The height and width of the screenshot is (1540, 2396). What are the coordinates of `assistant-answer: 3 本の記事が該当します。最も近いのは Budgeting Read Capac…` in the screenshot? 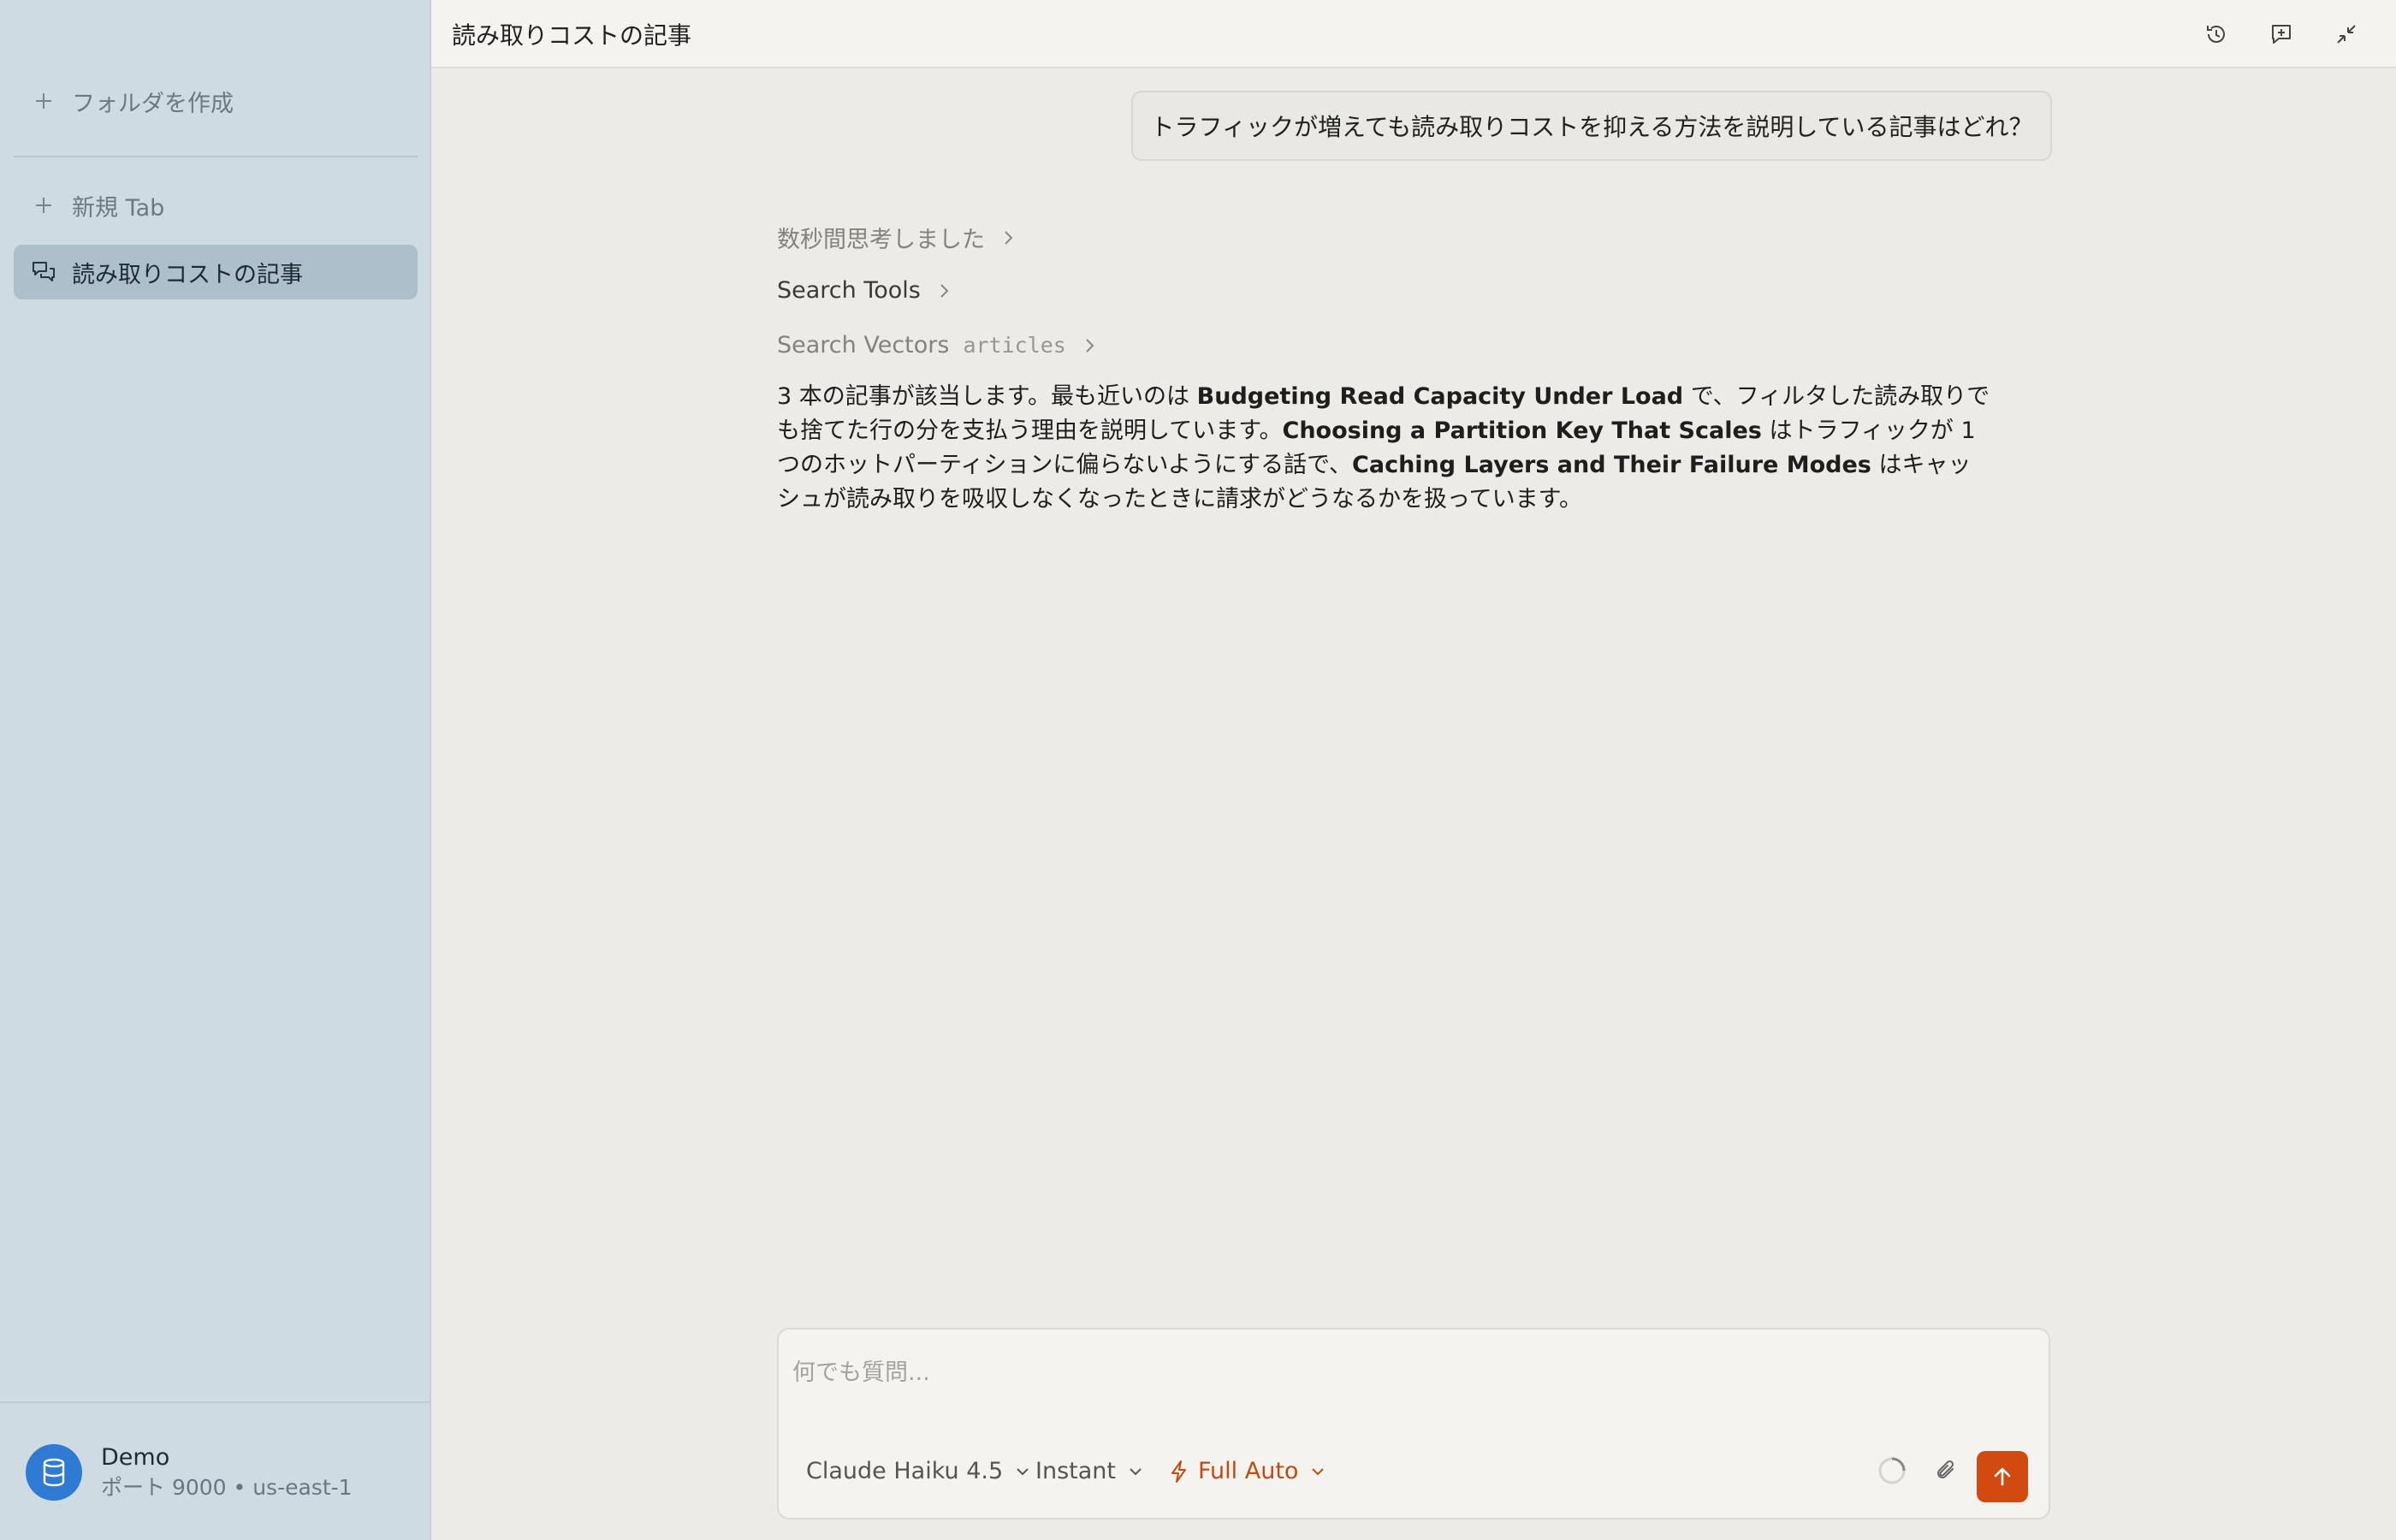 It's located at (1384, 448).